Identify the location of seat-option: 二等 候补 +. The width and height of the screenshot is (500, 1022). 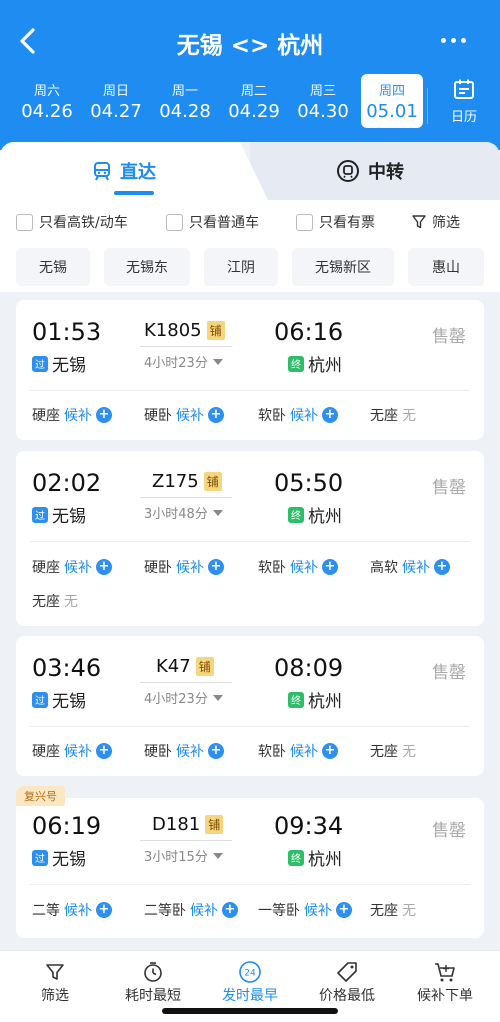
(72, 910).